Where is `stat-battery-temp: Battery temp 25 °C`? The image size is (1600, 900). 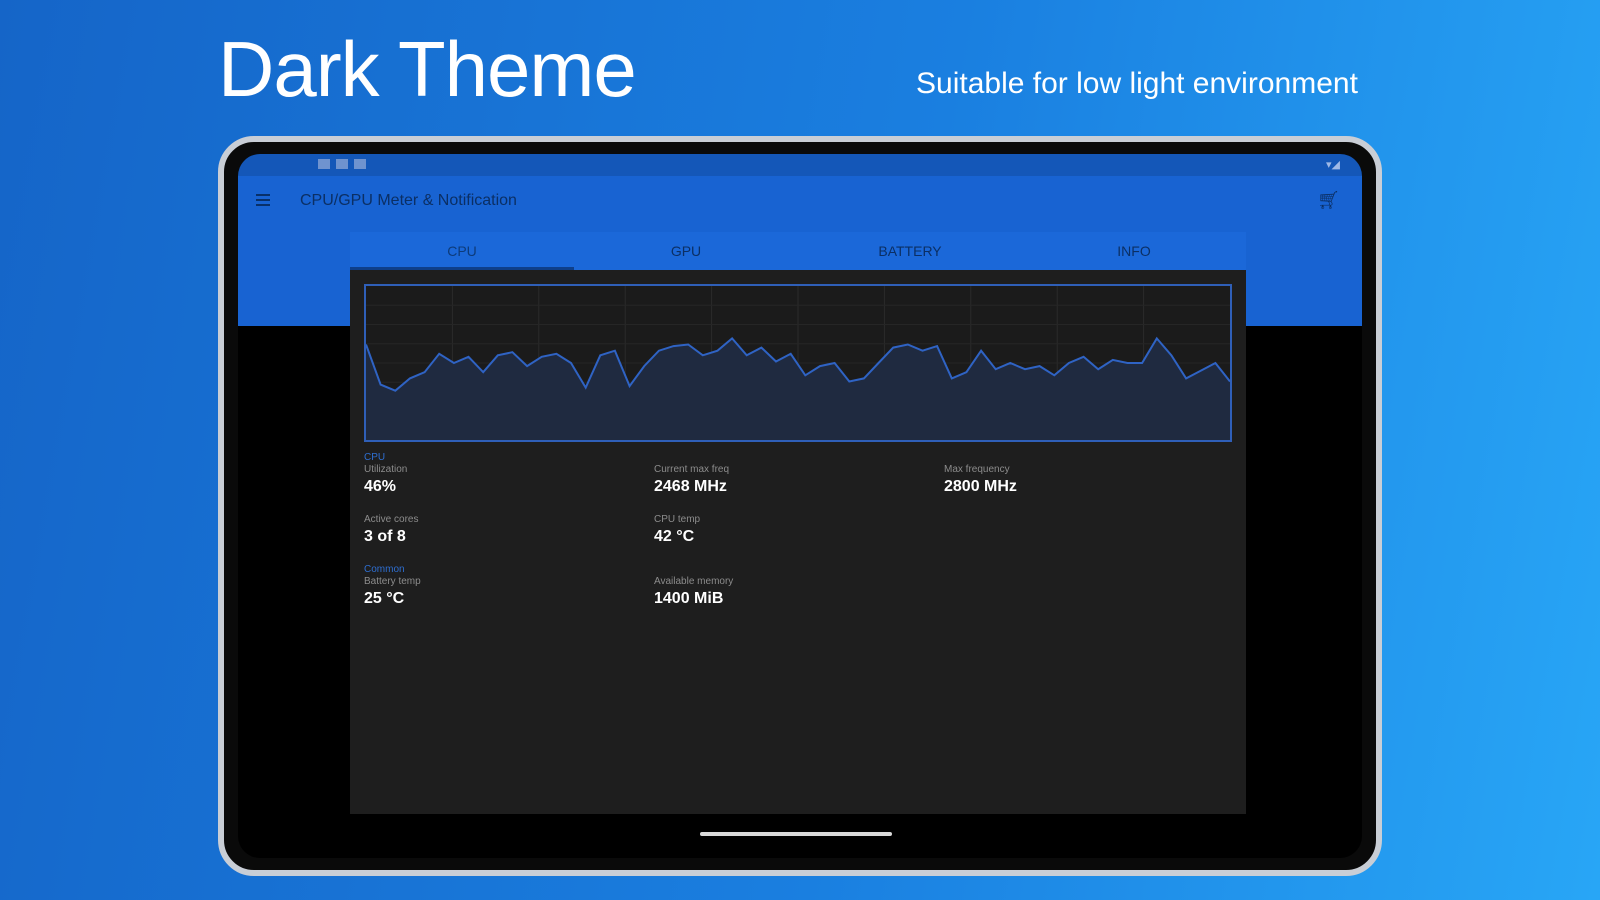
stat-battery-temp: Battery temp 25 °C is located at coordinates (392, 592).